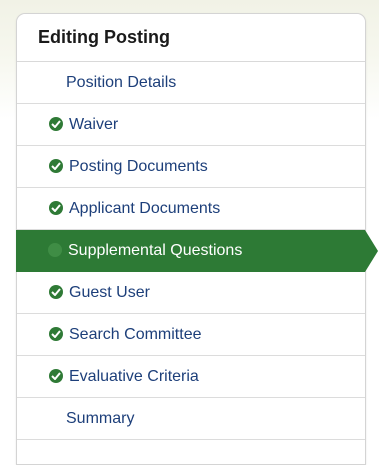  I want to click on nav-item-applicant-documents: Applicant Documents, so click(191, 209).